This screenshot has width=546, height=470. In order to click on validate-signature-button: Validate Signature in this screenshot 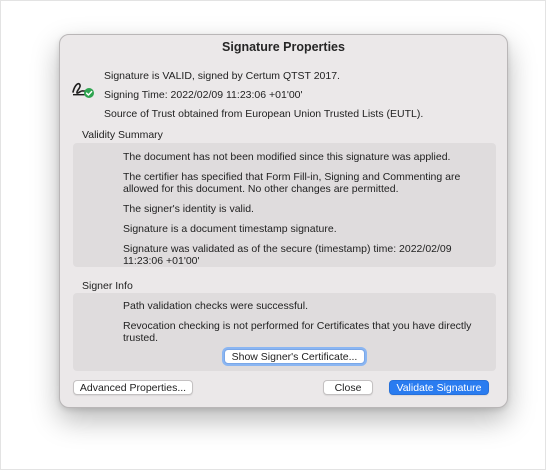, I will do `click(439, 387)`.